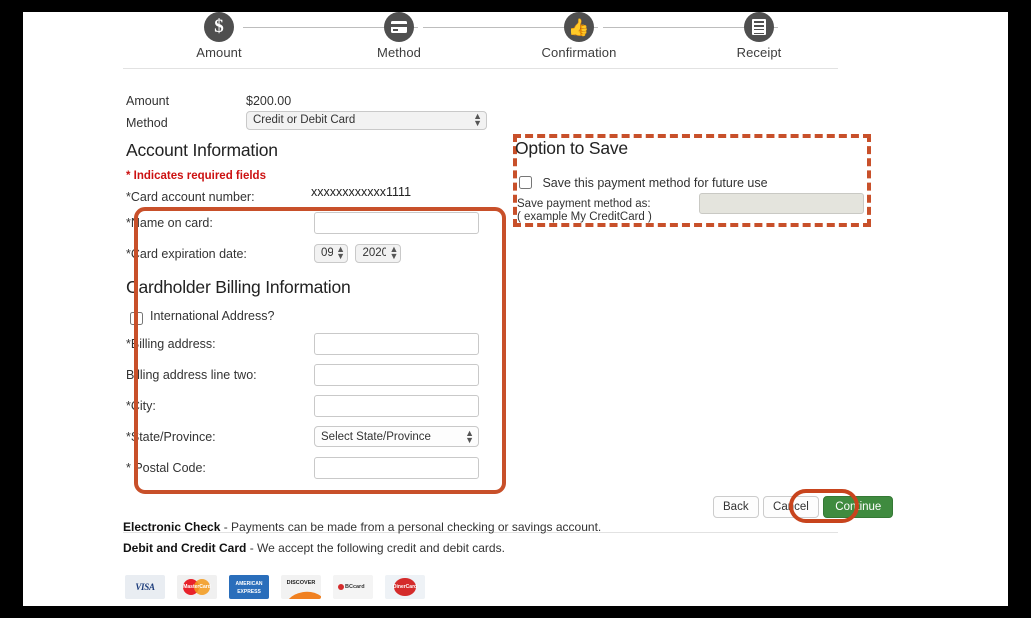 The image size is (1031, 618). Describe the element at coordinates (480, 68) in the screenshot. I see `stepper-divider` at that location.